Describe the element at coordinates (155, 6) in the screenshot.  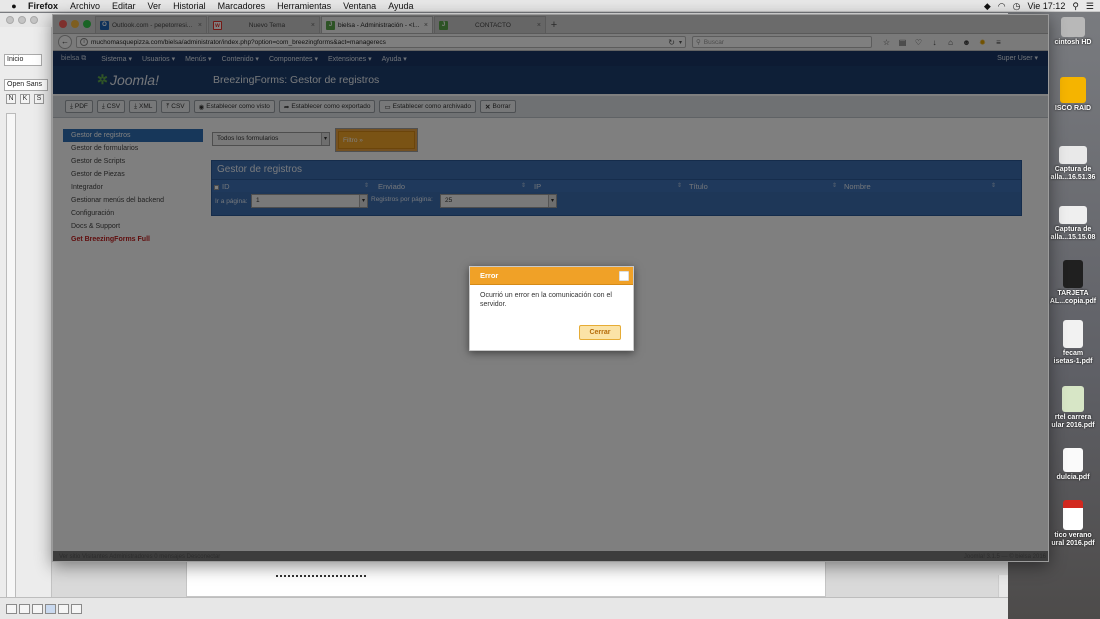
I see `menu-ver: Ver` at that location.